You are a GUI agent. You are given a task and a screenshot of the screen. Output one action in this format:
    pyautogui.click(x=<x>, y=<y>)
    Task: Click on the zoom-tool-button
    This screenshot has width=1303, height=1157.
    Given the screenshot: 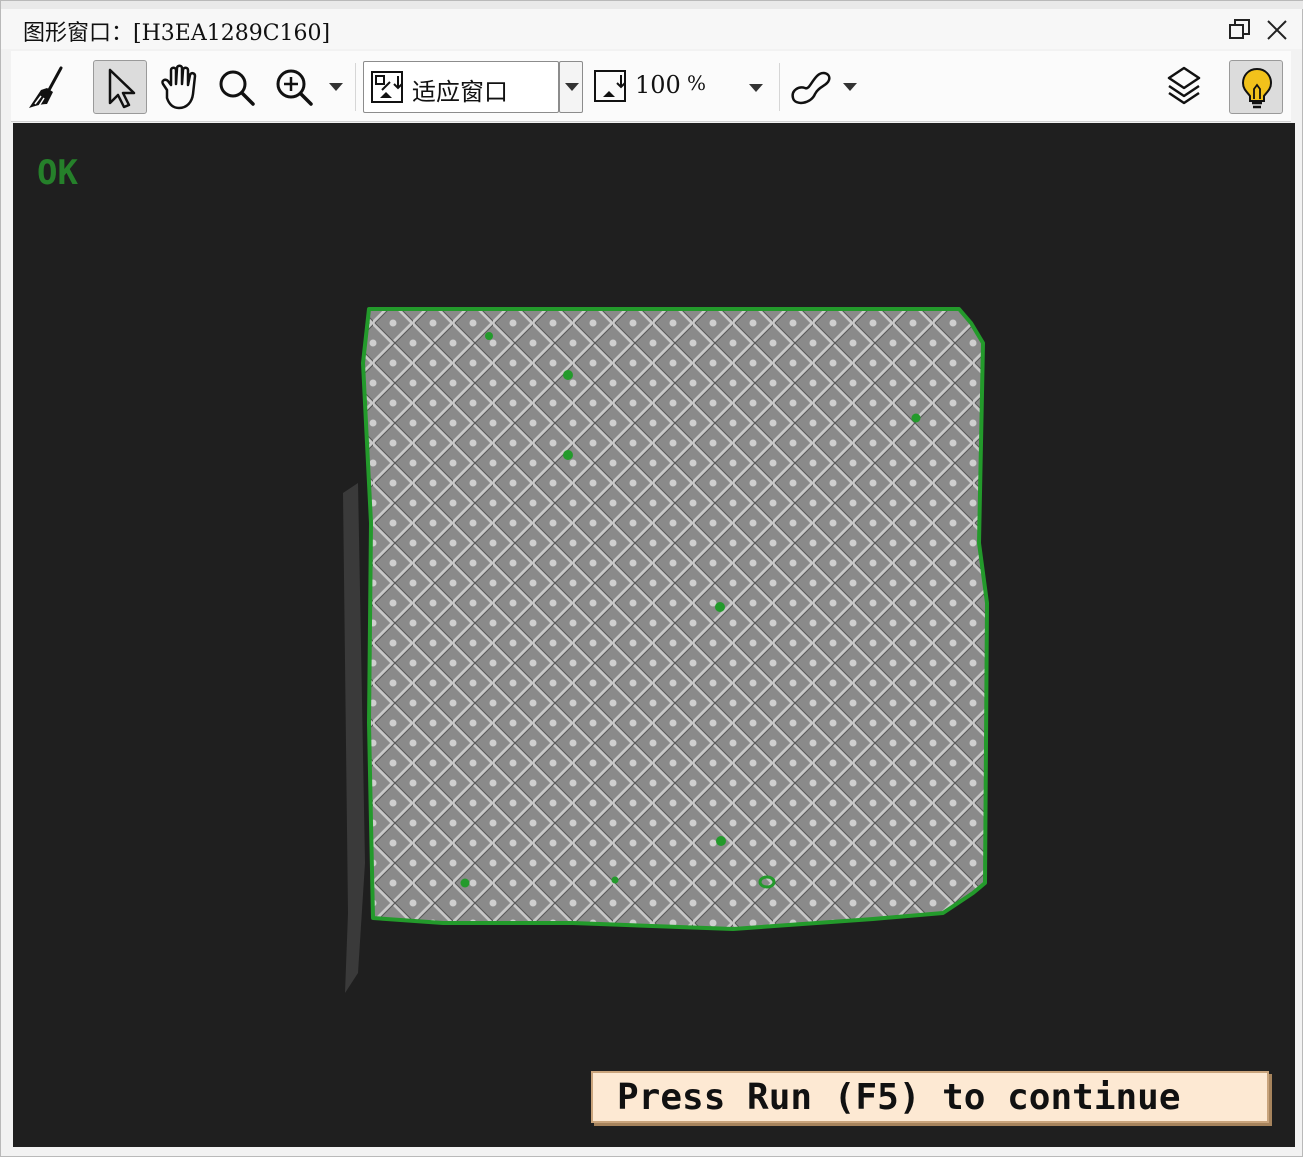 What is the action you would take?
    pyautogui.click(x=236, y=87)
    